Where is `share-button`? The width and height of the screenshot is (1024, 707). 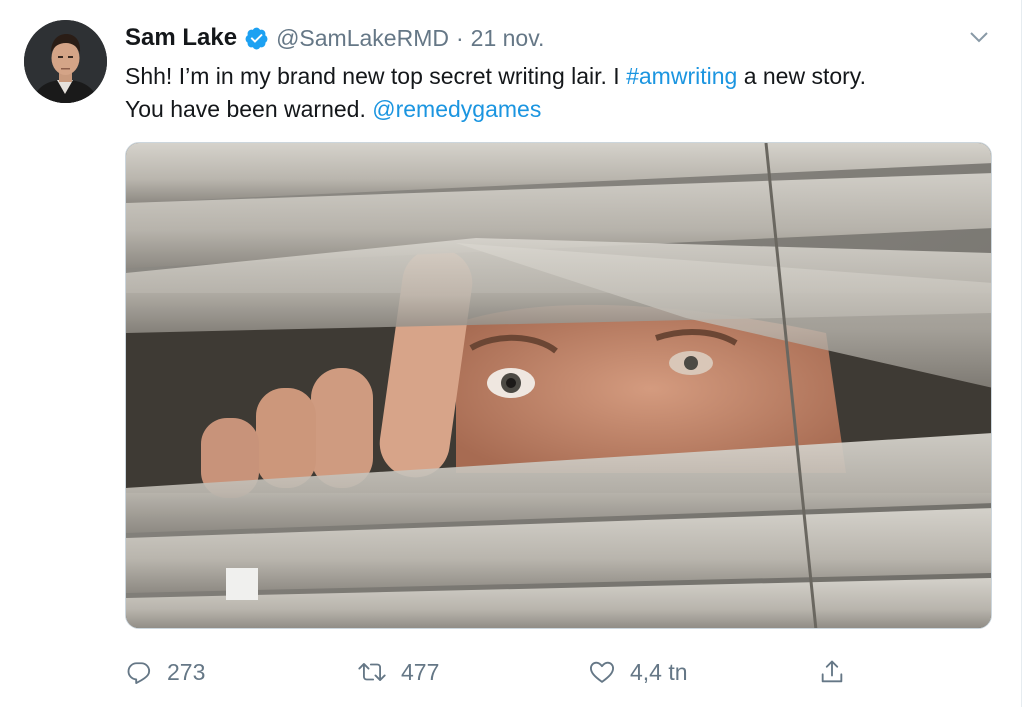
share-button is located at coordinates (832, 672).